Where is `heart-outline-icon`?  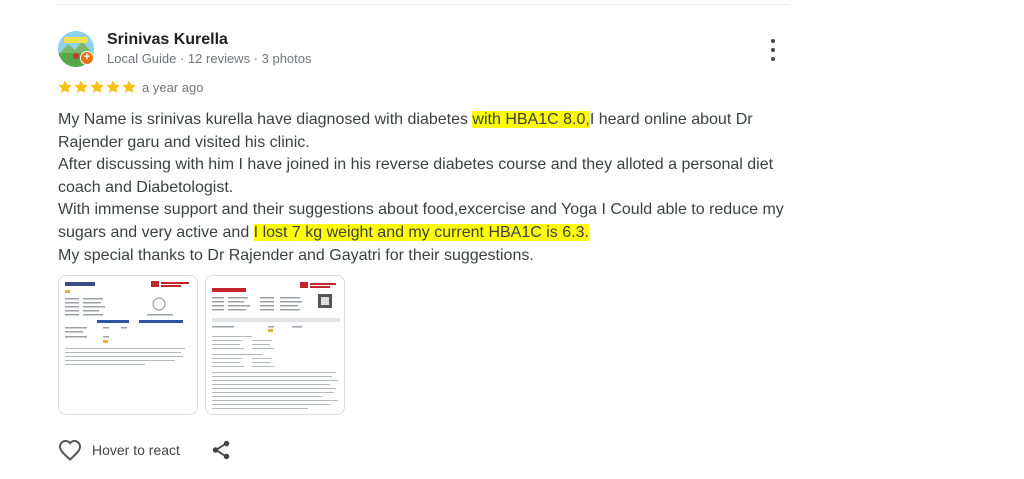
heart-outline-icon is located at coordinates (70, 450).